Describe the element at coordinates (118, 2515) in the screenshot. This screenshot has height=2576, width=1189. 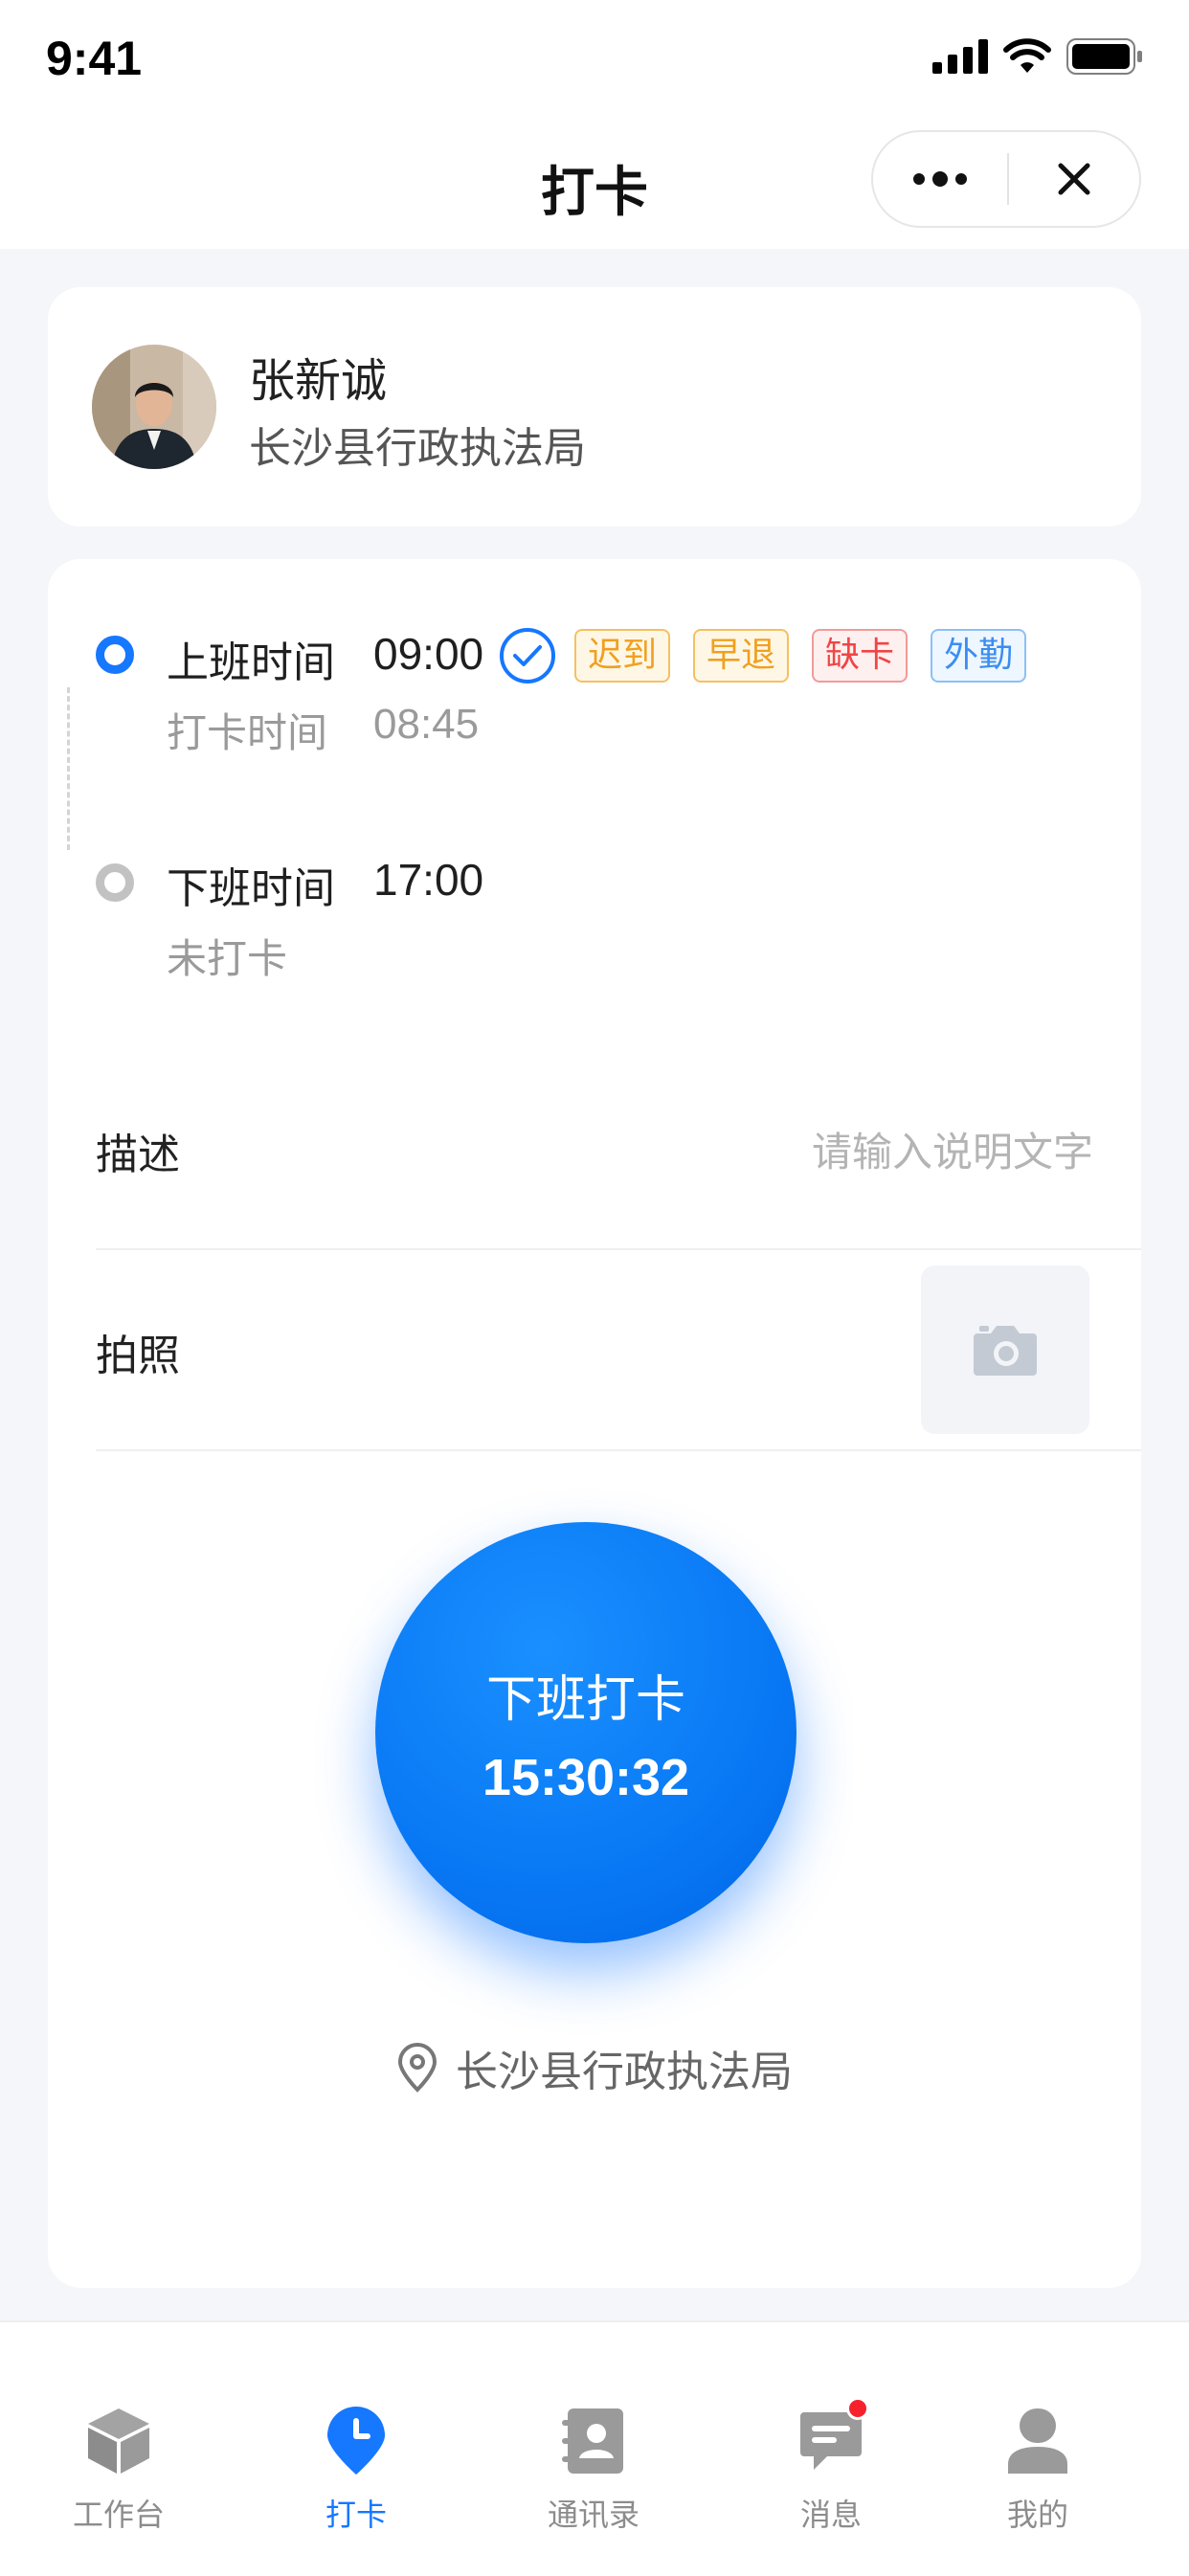
I see `tab-label: 工作台` at that location.